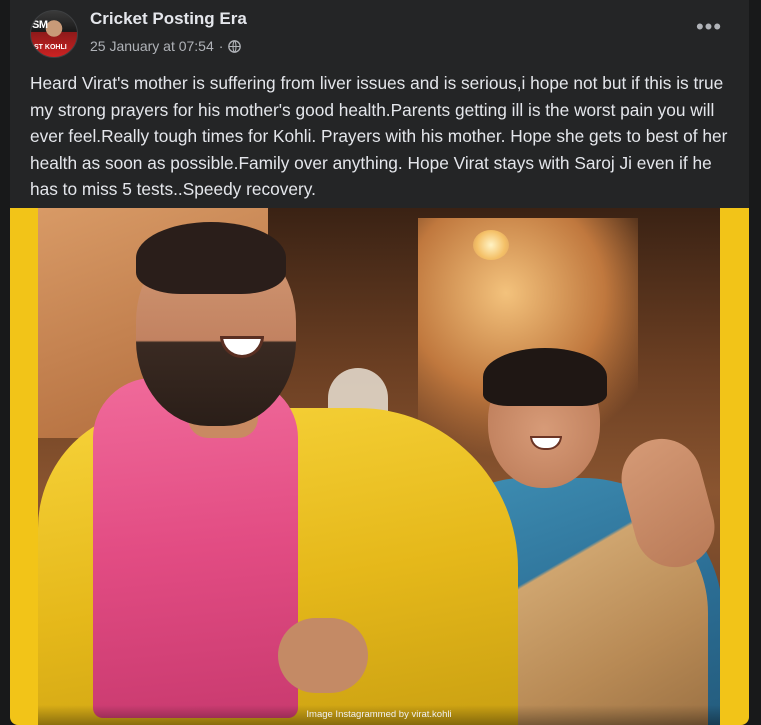  What do you see at coordinates (40, 25) in the screenshot?
I see `avatar-logo-text: SM` at bounding box center [40, 25].